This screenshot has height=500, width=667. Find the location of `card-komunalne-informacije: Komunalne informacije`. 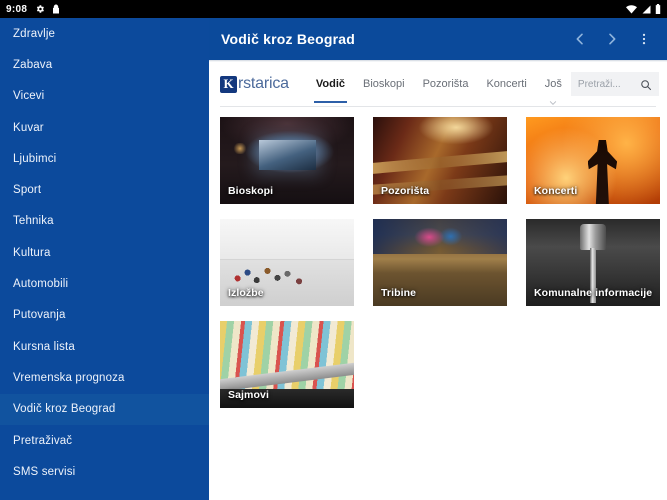

card-komunalne-informacije: Komunalne informacije is located at coordinates (593, 262).